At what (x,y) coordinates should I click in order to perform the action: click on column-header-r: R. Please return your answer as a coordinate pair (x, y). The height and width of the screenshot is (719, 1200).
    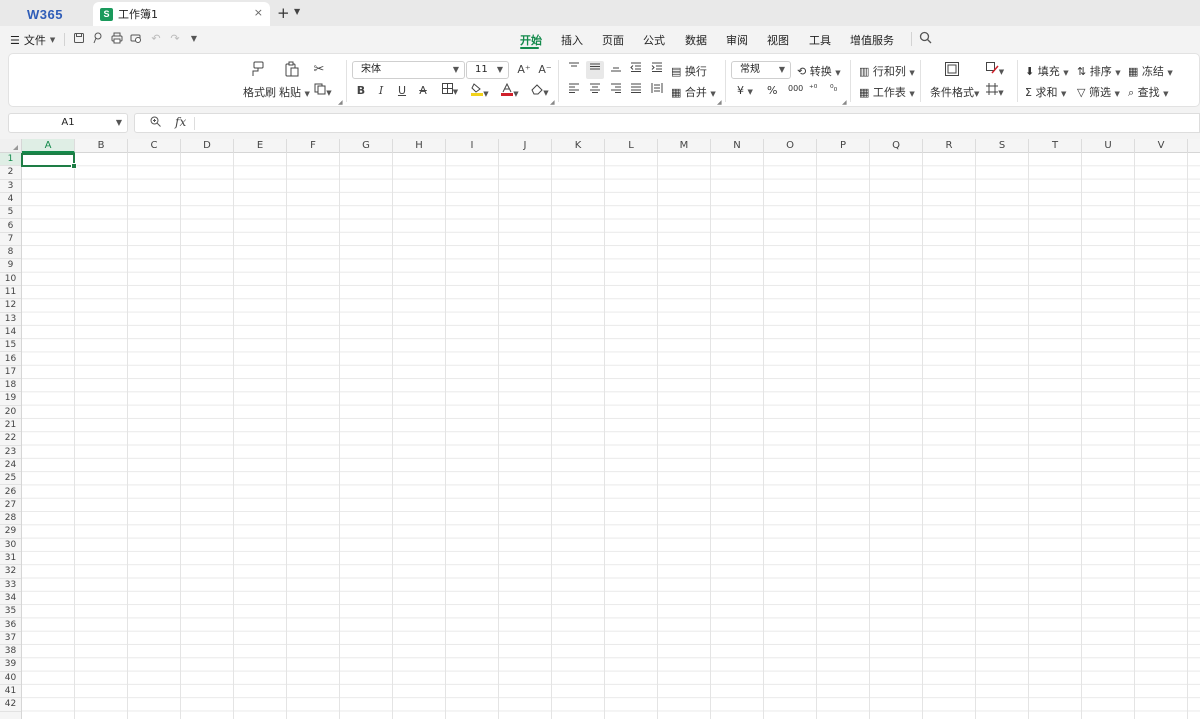
    Looking at the image, I should click on (949, 146).